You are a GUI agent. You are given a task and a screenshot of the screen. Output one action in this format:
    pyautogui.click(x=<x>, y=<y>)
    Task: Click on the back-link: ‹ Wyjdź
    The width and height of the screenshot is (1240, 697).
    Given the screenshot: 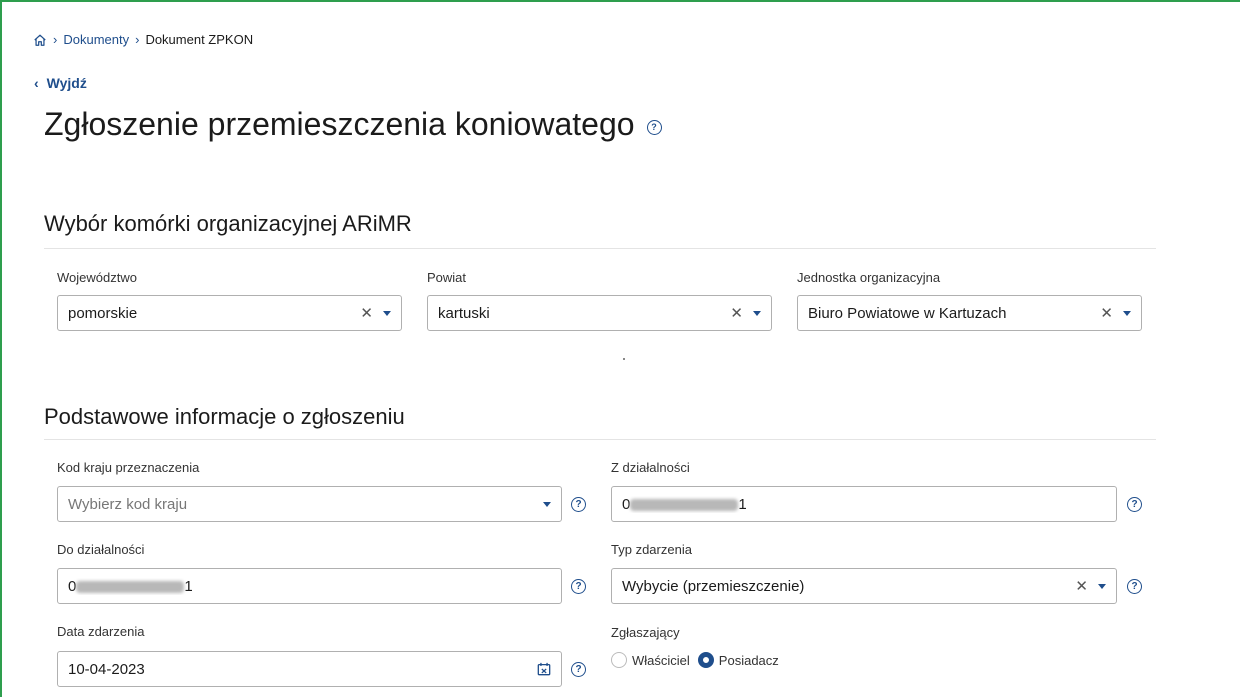 What is the action you would take?
    pyautogui.click(x=60, y=83)
    